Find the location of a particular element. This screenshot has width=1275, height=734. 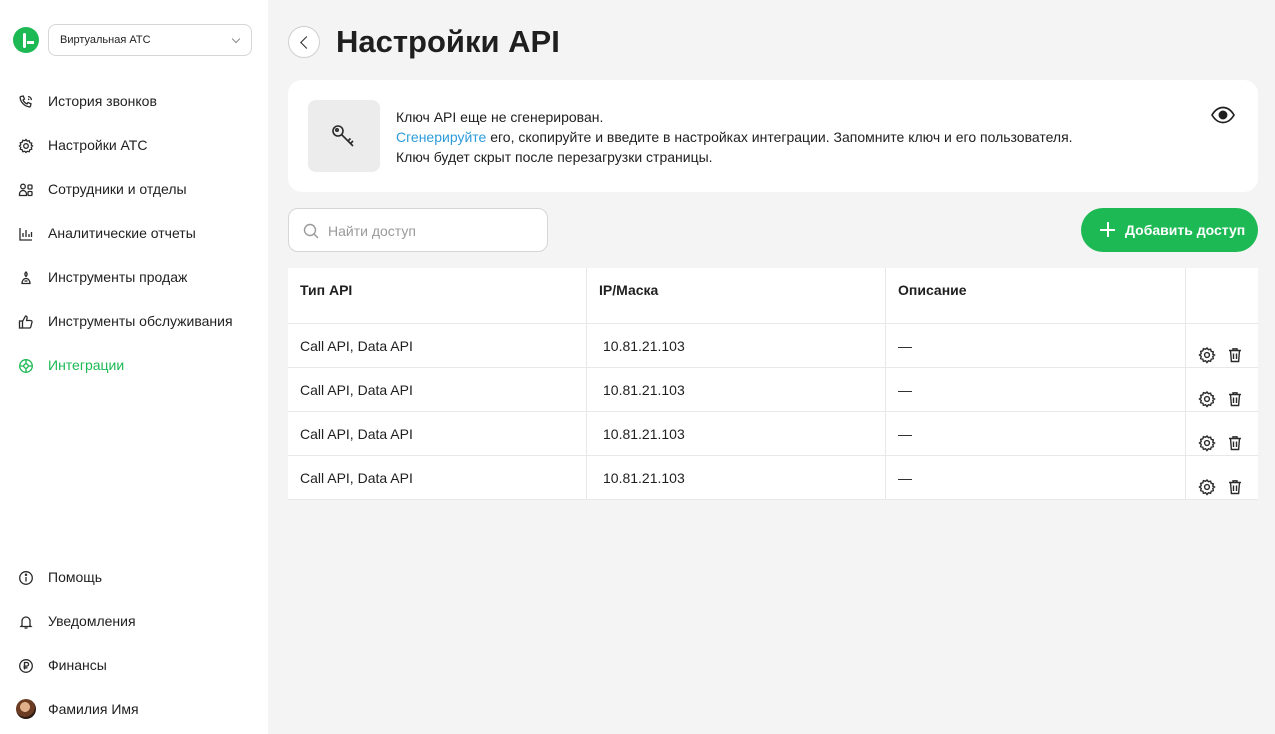

nav-item-ats-settings: Настройки АТС is located at coordinates (134, 145).